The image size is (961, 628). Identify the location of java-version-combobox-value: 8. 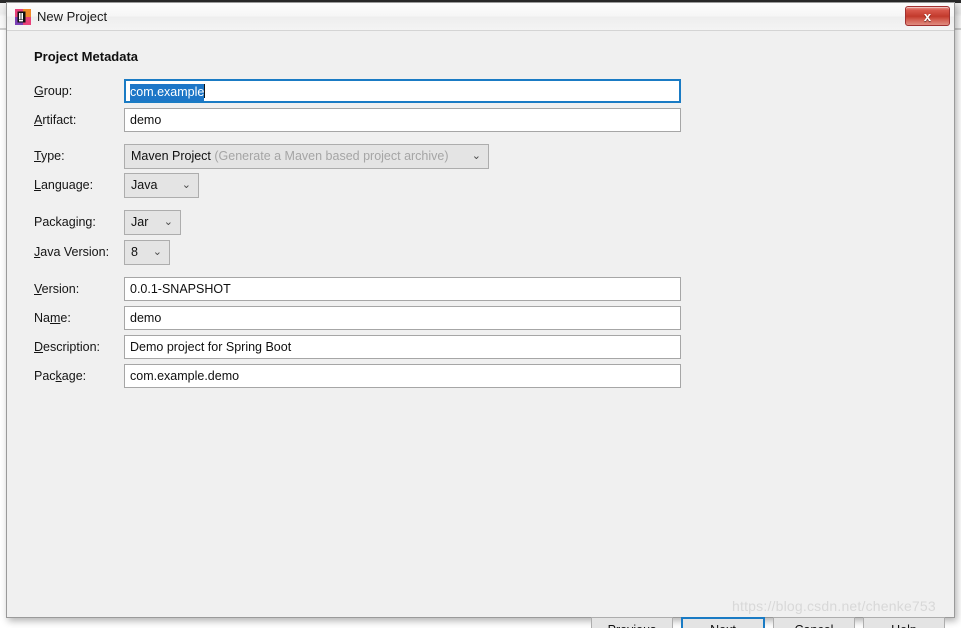
(134, 252).